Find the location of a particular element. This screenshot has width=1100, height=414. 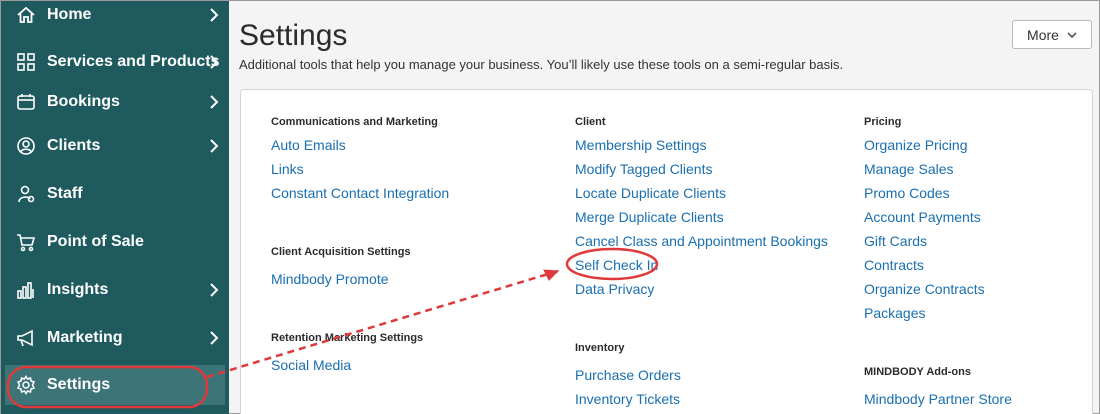

link-gift-cards: Gift Cards is located at coordinates (895, 241).